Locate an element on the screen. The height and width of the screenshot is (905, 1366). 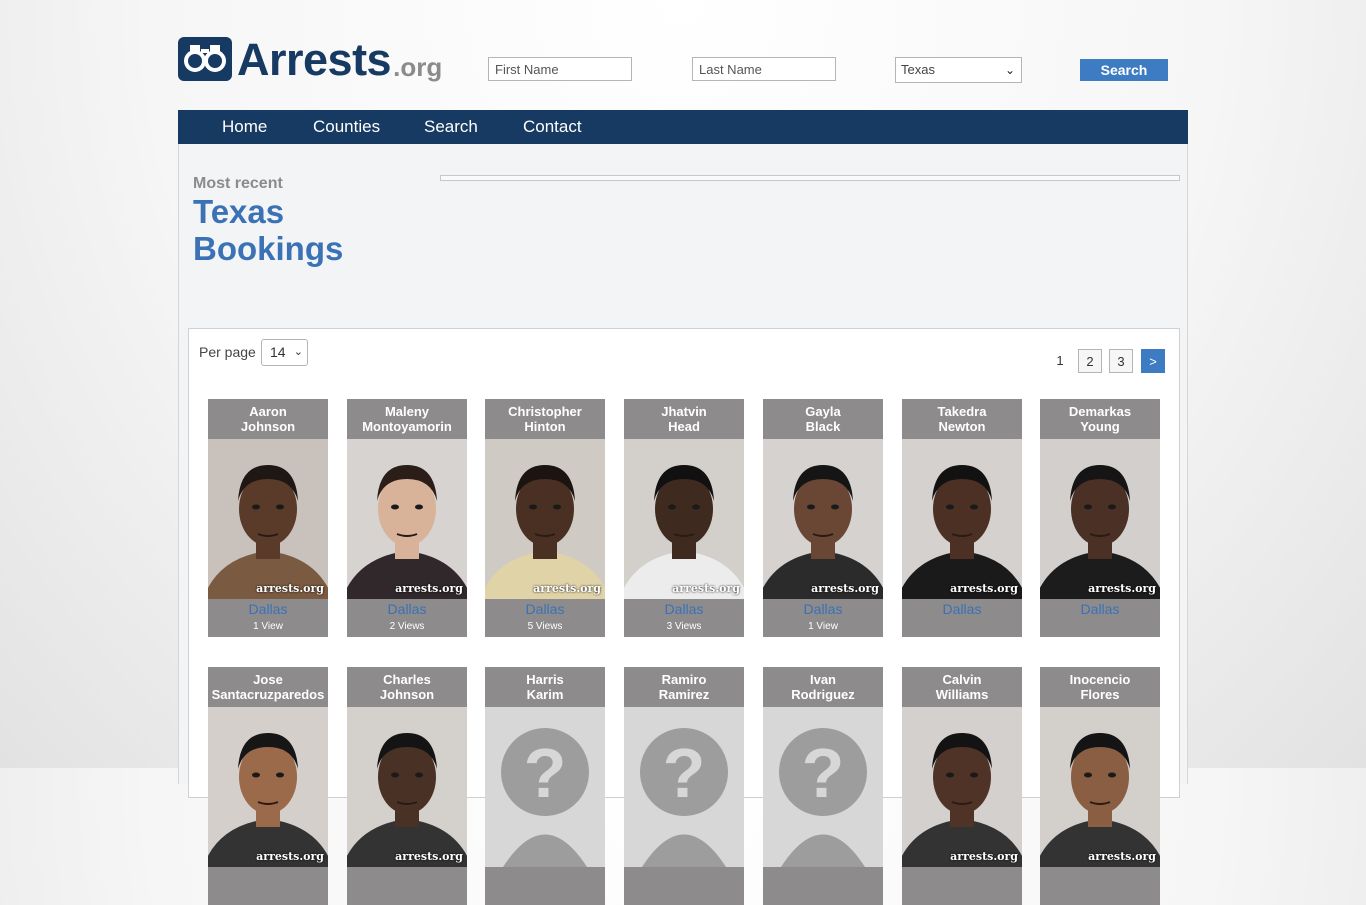
booking-name: Charles Johnson is located at coordinates (407, 687).